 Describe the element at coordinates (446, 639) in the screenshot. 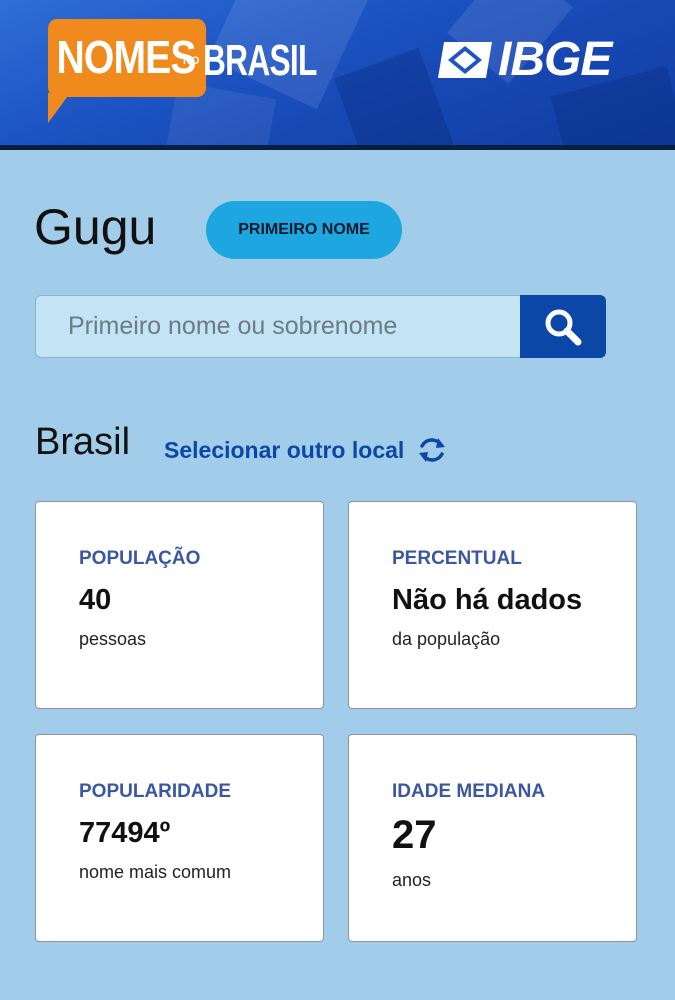

I see `card-unit: da população` at that location.